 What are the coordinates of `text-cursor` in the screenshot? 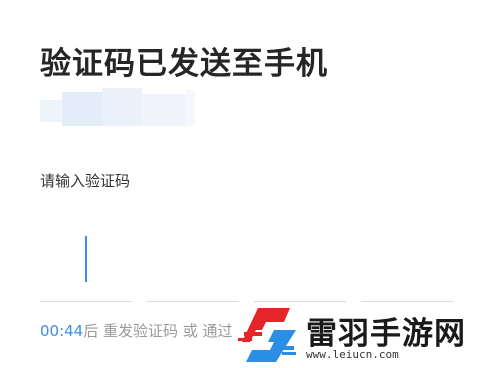 It's located at (86, 259).